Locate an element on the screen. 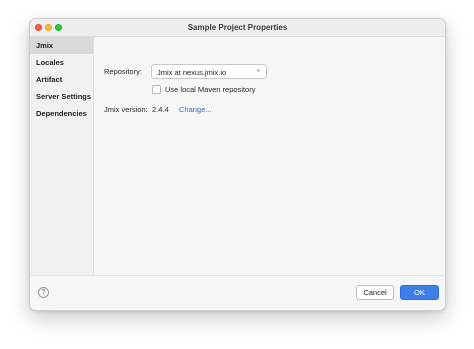 This screenshot has height=349, width=474. cancel-button: Cancel is located at coordinates (375, 292).